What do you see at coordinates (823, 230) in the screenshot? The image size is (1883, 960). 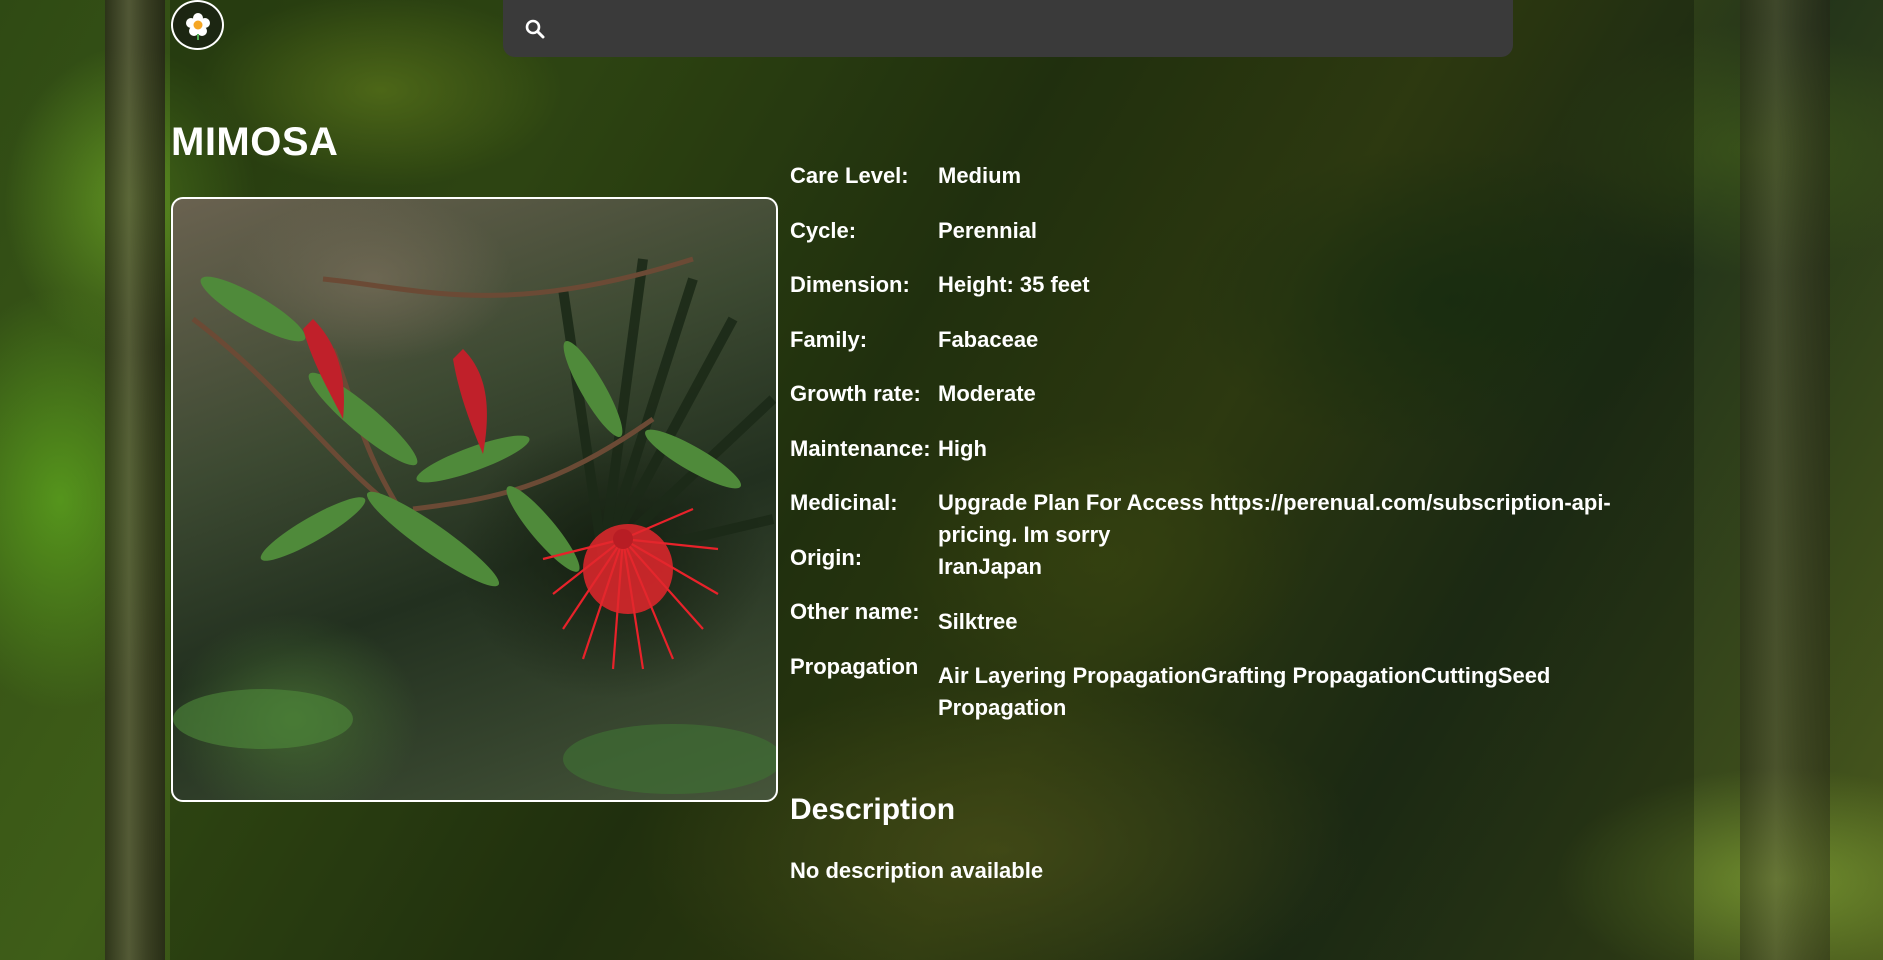 I see `detail-label: Cycle:` at bounding box center [823, 230].